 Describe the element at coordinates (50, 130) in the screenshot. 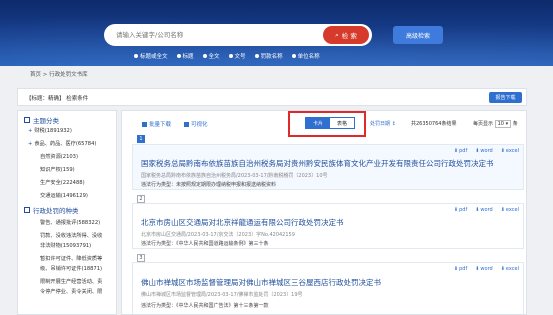

I see `sidebar-item: + 财税(1891932)` at that location.